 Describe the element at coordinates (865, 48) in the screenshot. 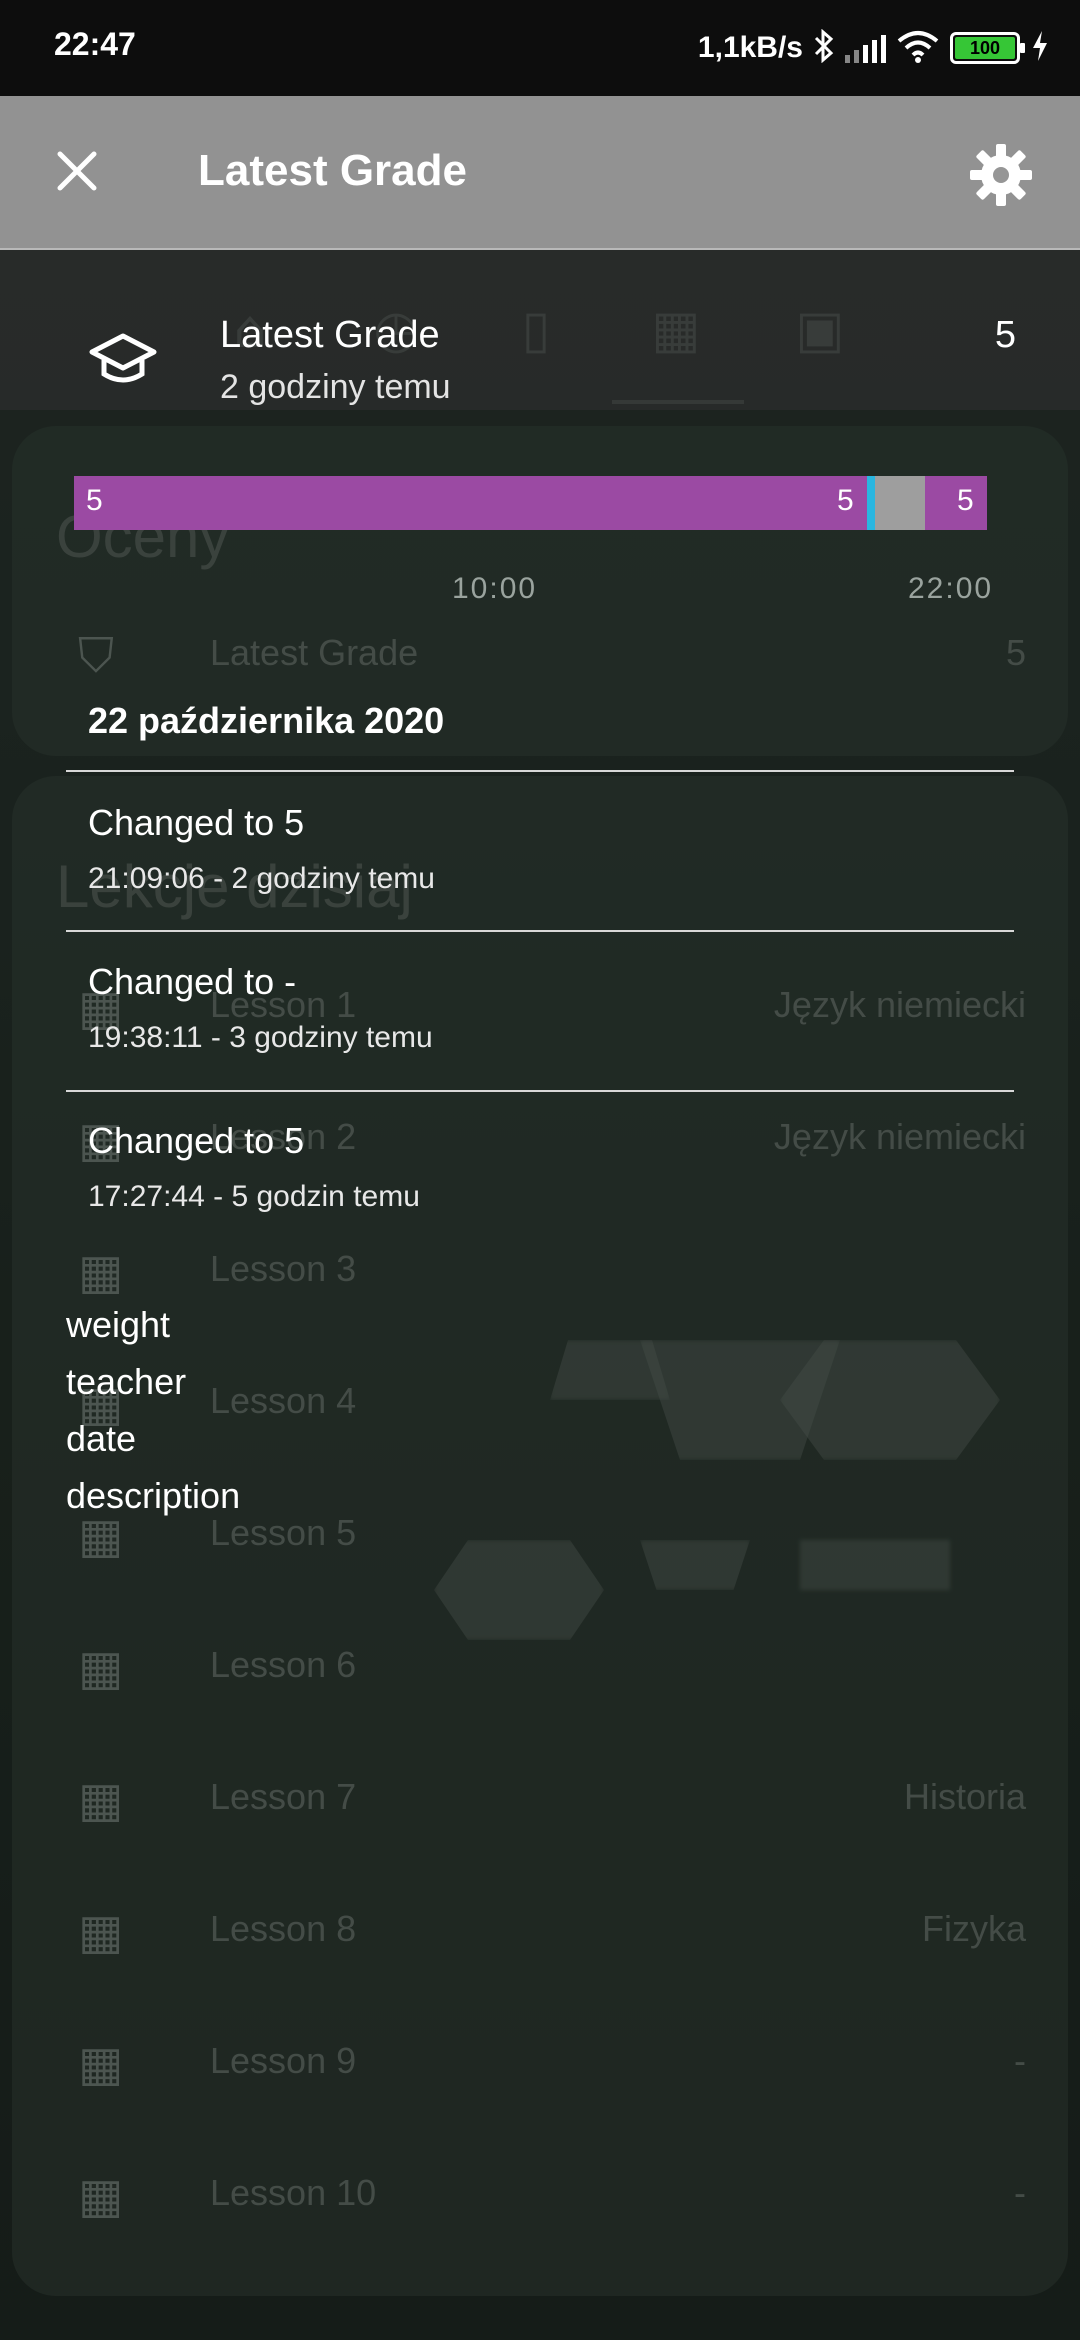

I see `signal-icon` at that location.